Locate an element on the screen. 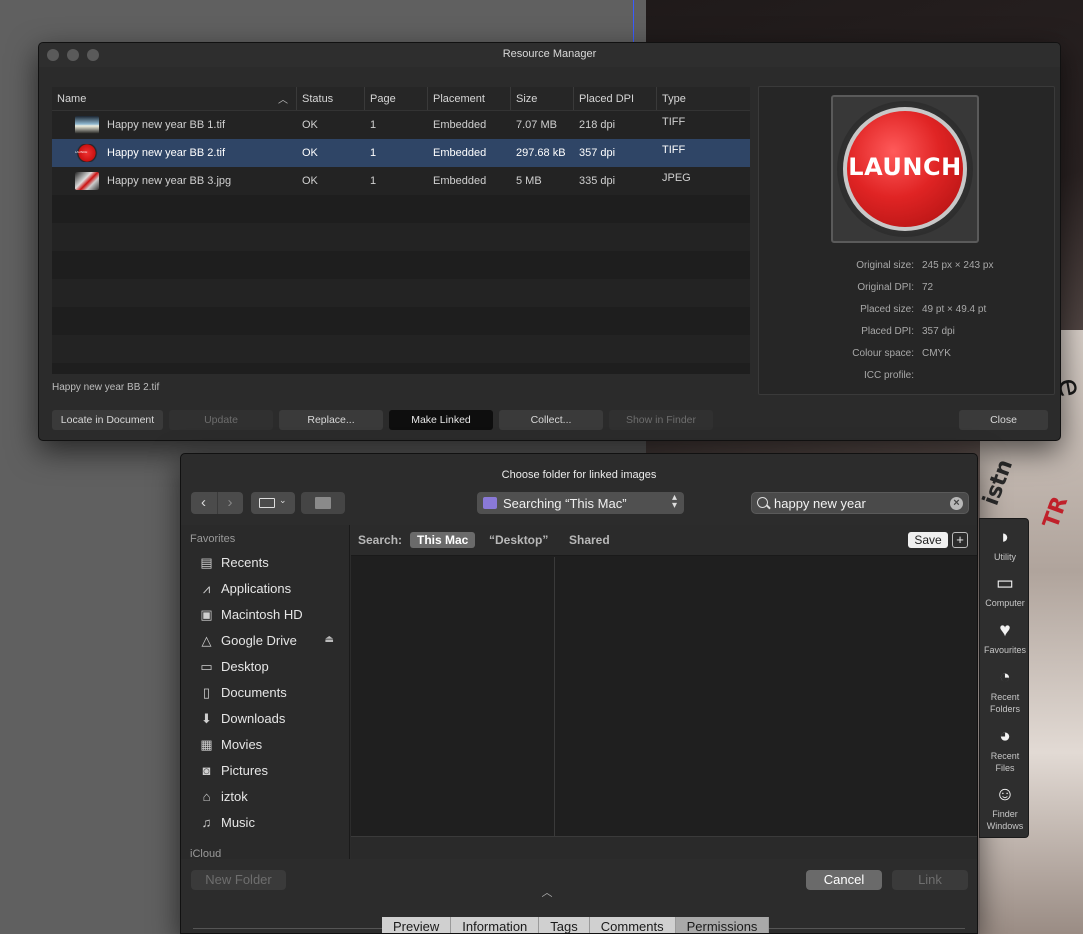 The image size is (1083, 934). downloads-icon: ⬇ is located at coordinates (206, 718).